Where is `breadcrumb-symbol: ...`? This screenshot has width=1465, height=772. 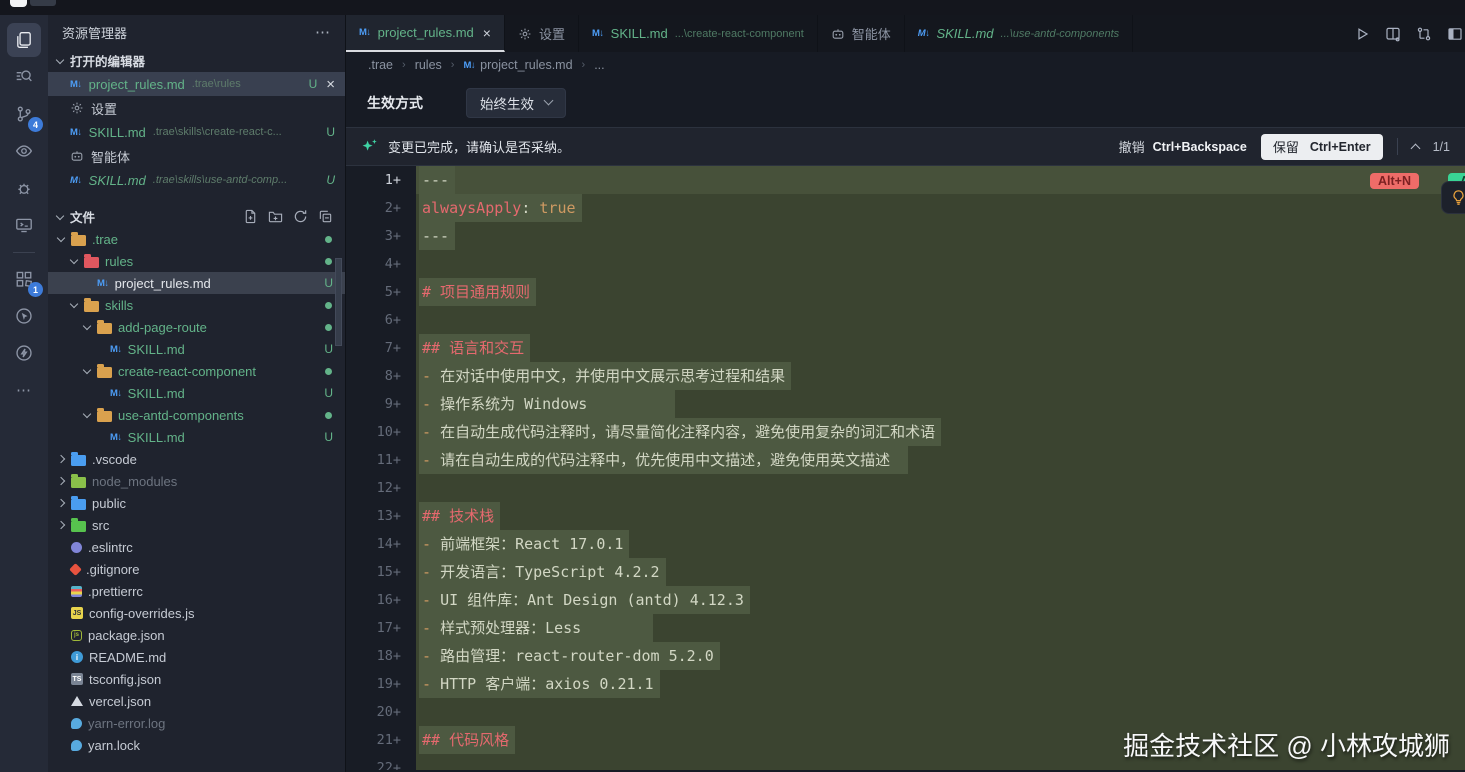 breadcrumb-symbol: ... is located at coordinates (599, 65).